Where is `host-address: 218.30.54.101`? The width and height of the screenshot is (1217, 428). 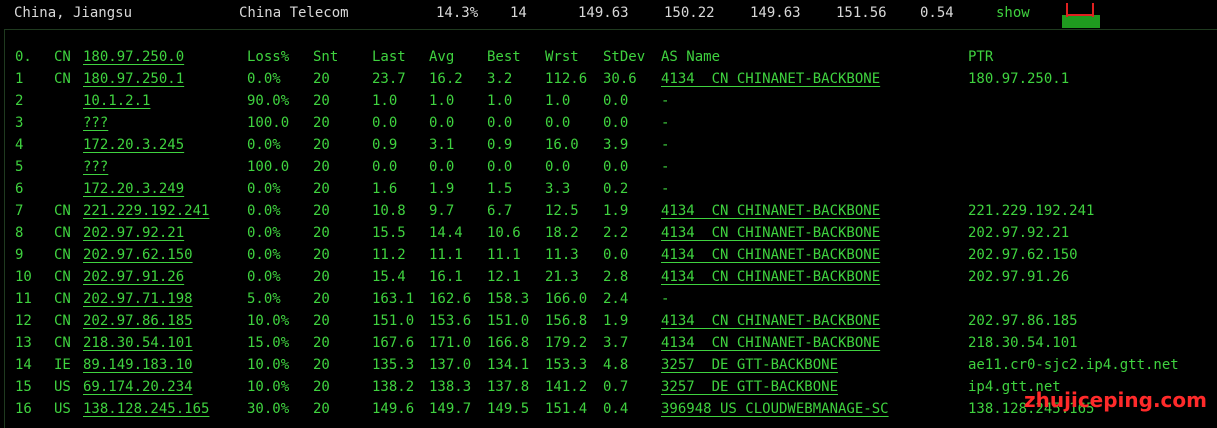
host-address: 218.30.54.101 is located at coordinates (138, 343).